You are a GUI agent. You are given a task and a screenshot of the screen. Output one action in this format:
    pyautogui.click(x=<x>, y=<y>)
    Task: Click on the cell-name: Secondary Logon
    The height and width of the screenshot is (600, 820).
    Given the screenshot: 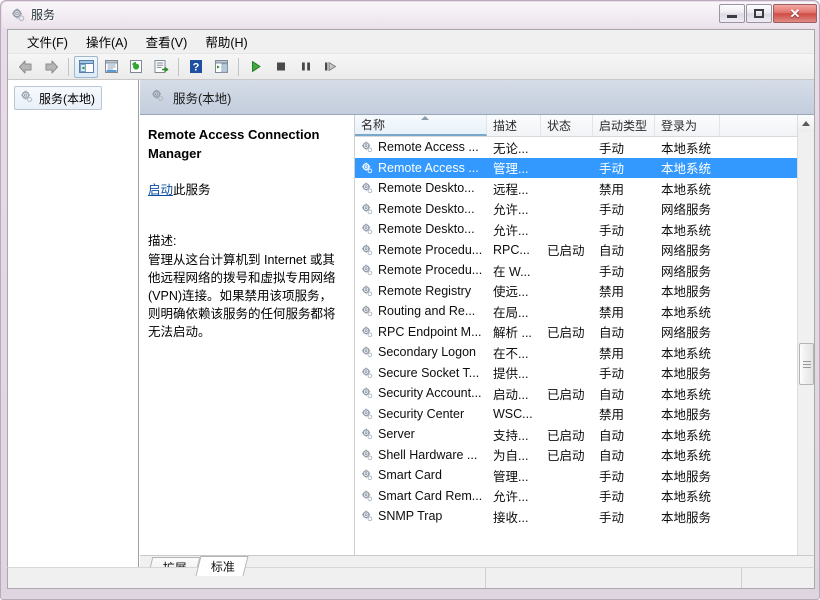 What is the action you would take?
    pyautogui.click(x=421, y=352)
    